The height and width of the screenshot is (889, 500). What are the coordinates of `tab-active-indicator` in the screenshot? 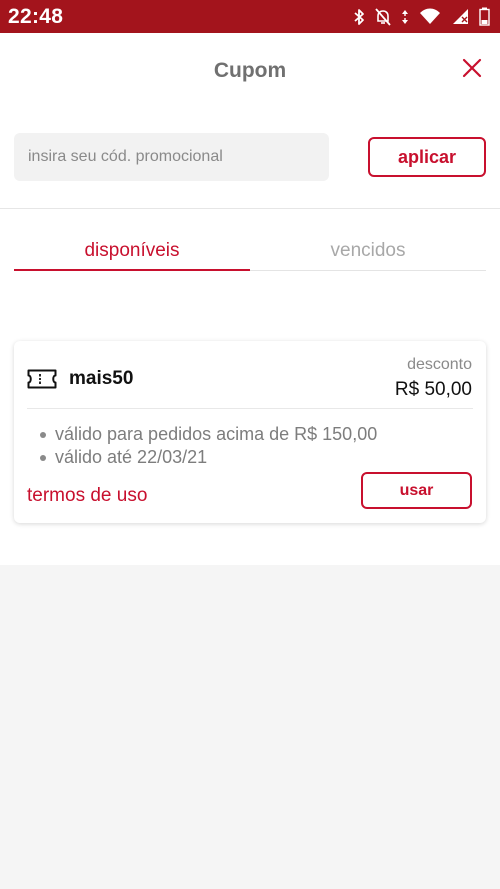 It's located at (132, 270).